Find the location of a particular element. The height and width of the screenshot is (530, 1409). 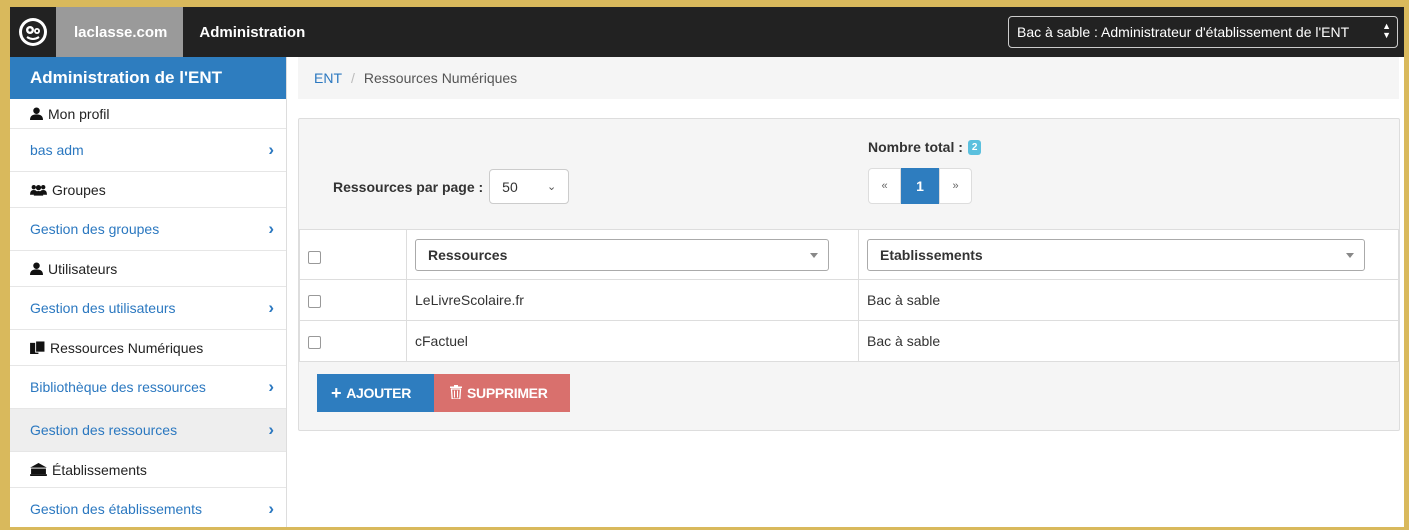

delete-button: SUPPRIMER is located at coordinates (502, 393).